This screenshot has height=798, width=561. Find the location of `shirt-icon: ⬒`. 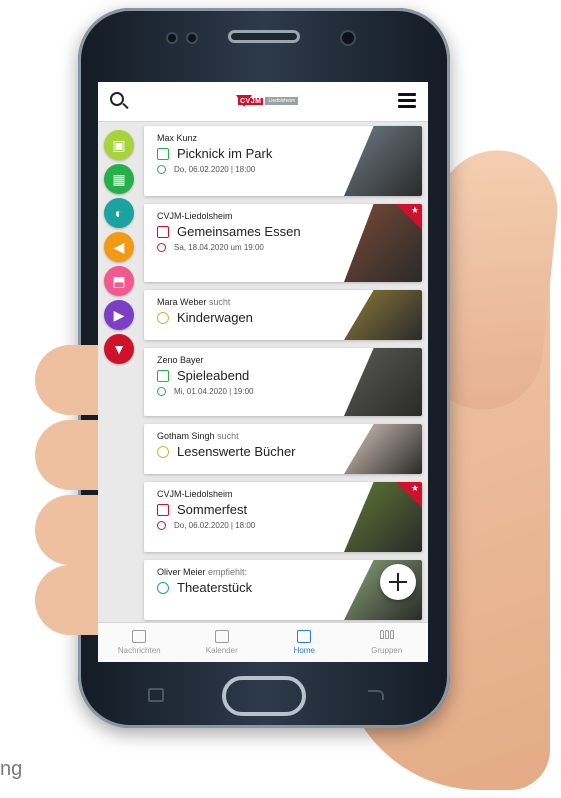

shirt-icon: ⬒ is located at coordinates (119, 280).